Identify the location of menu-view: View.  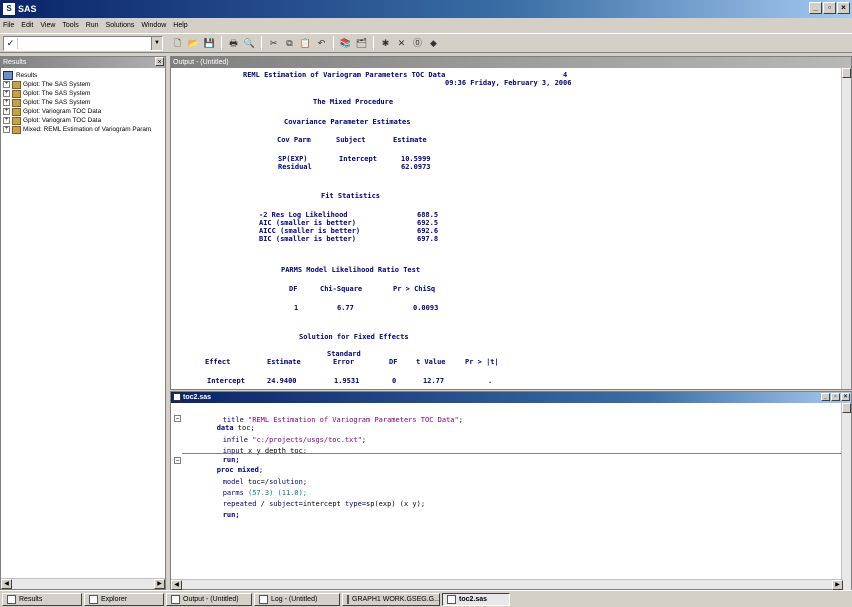
(47, 25).